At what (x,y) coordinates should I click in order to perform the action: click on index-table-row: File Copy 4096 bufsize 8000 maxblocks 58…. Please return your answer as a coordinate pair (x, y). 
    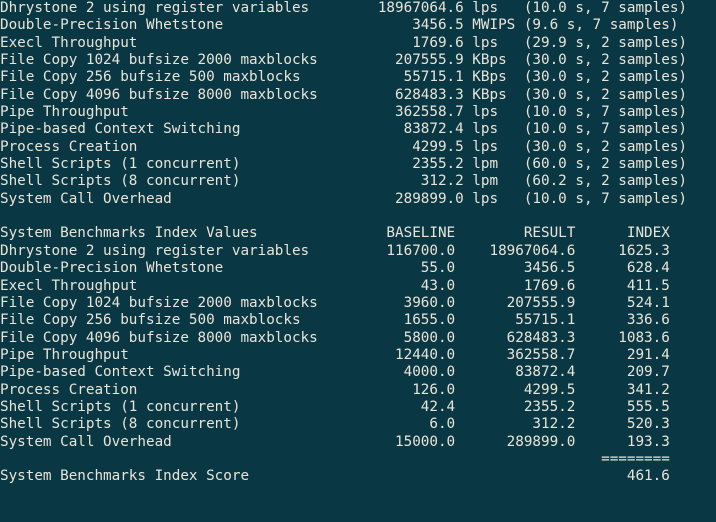
    Looking at the image, I should click on (335, 337).